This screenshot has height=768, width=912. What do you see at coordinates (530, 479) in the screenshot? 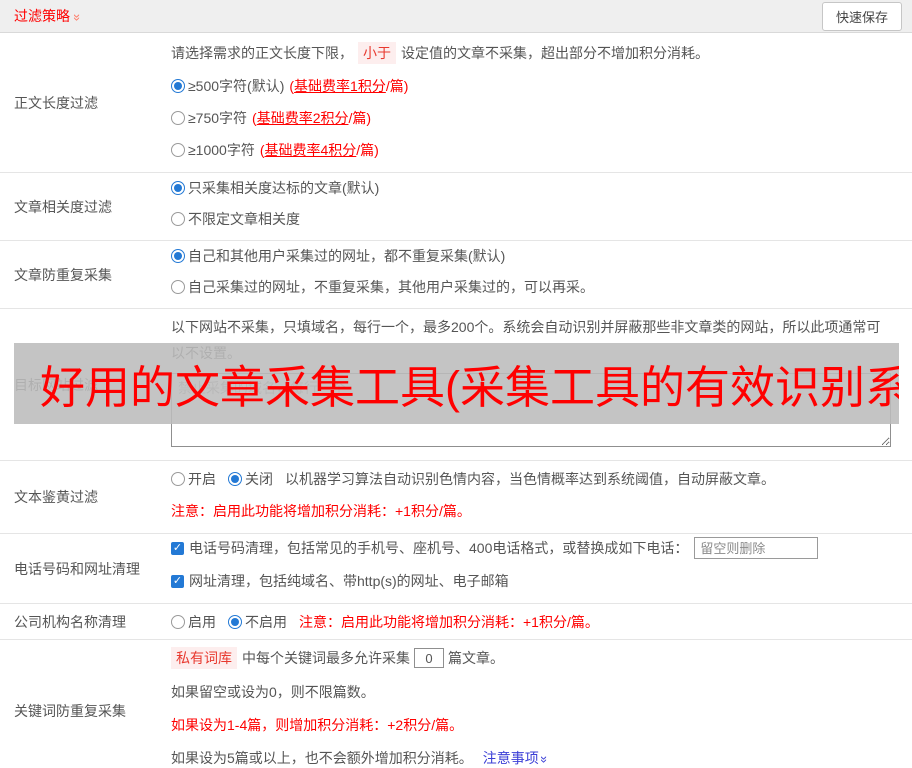
I see `porn-filter-desc: 以机器学习算法自动识别色情内容，当色情概率达到系统阈值，自动屏蔽文章。` at bounding box center [530, 479].